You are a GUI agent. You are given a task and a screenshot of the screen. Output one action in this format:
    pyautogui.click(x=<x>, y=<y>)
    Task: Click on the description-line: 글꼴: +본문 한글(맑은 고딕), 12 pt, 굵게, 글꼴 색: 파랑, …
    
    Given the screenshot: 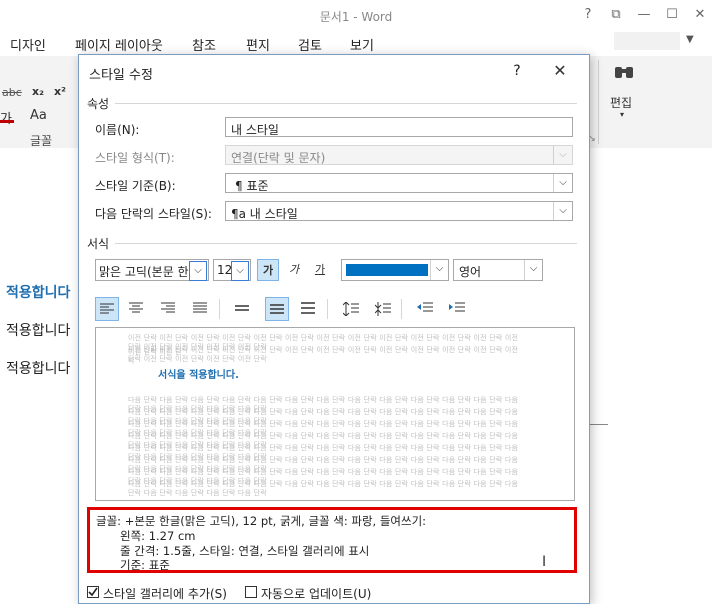 What is the action you would take?
    pyautogui.click(x=261, y=521)
    